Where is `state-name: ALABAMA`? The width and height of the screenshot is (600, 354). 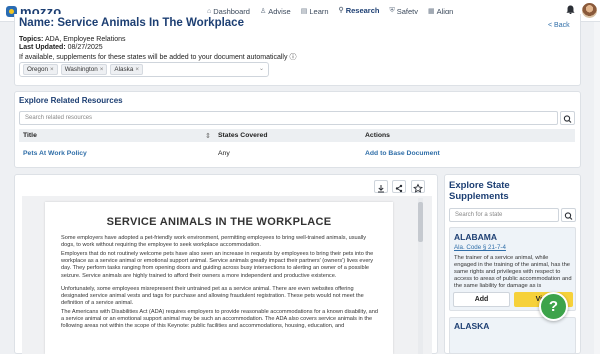 state-name: ALABAMA is located at coordinates (475, 237).